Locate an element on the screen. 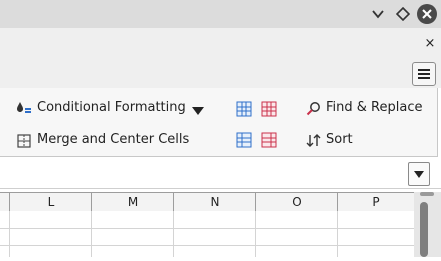 The image size is (441, 261). delete-rows-icon is located at coordinates (269, 140).